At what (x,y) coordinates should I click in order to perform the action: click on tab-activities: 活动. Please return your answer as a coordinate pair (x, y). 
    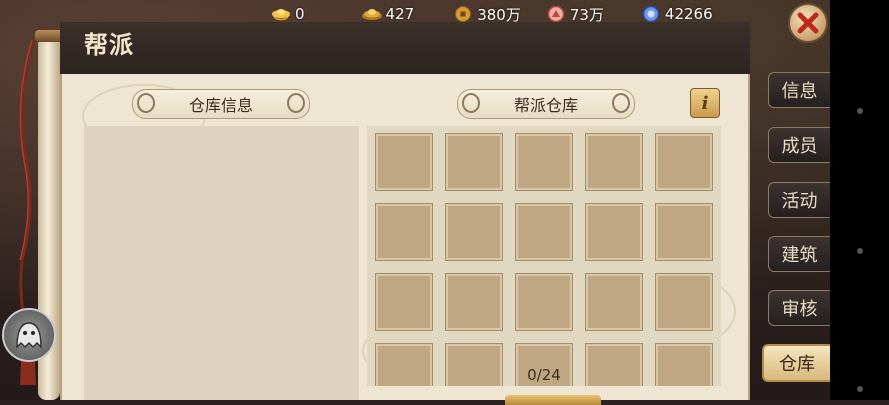
    Looking at the image, I should click on (799, 200).